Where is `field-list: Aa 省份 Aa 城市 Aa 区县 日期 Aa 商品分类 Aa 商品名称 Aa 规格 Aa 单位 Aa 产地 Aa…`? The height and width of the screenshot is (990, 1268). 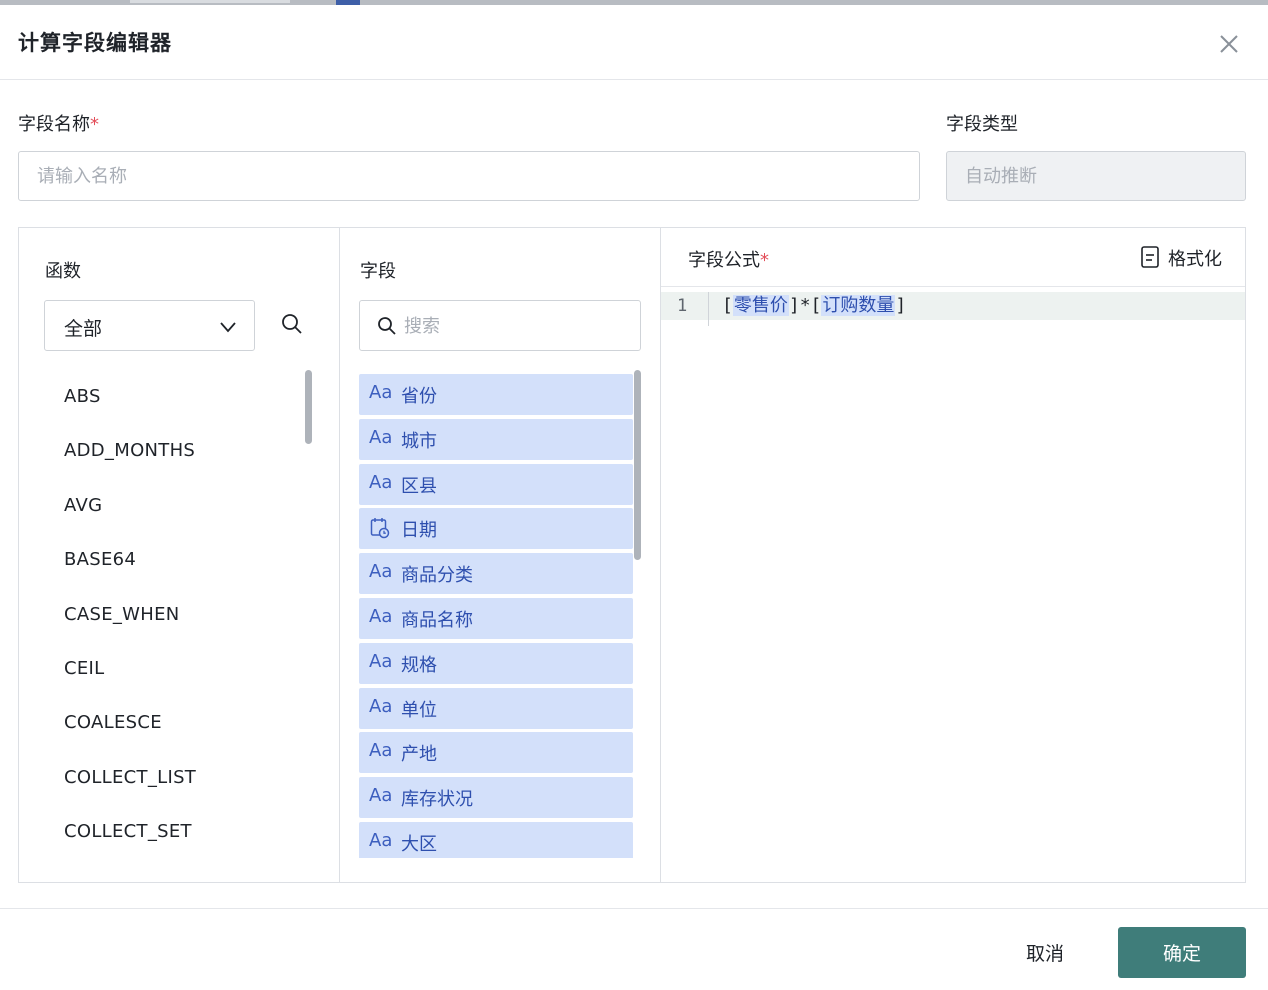 field-list: Aa 省份 Aa 城市 Aa 区县 日期 Aa 商品分类 Aa 商品名称 Aa 规格 Aa 单位 Aa 产地 Aa… is located at coordinates (496, 616).